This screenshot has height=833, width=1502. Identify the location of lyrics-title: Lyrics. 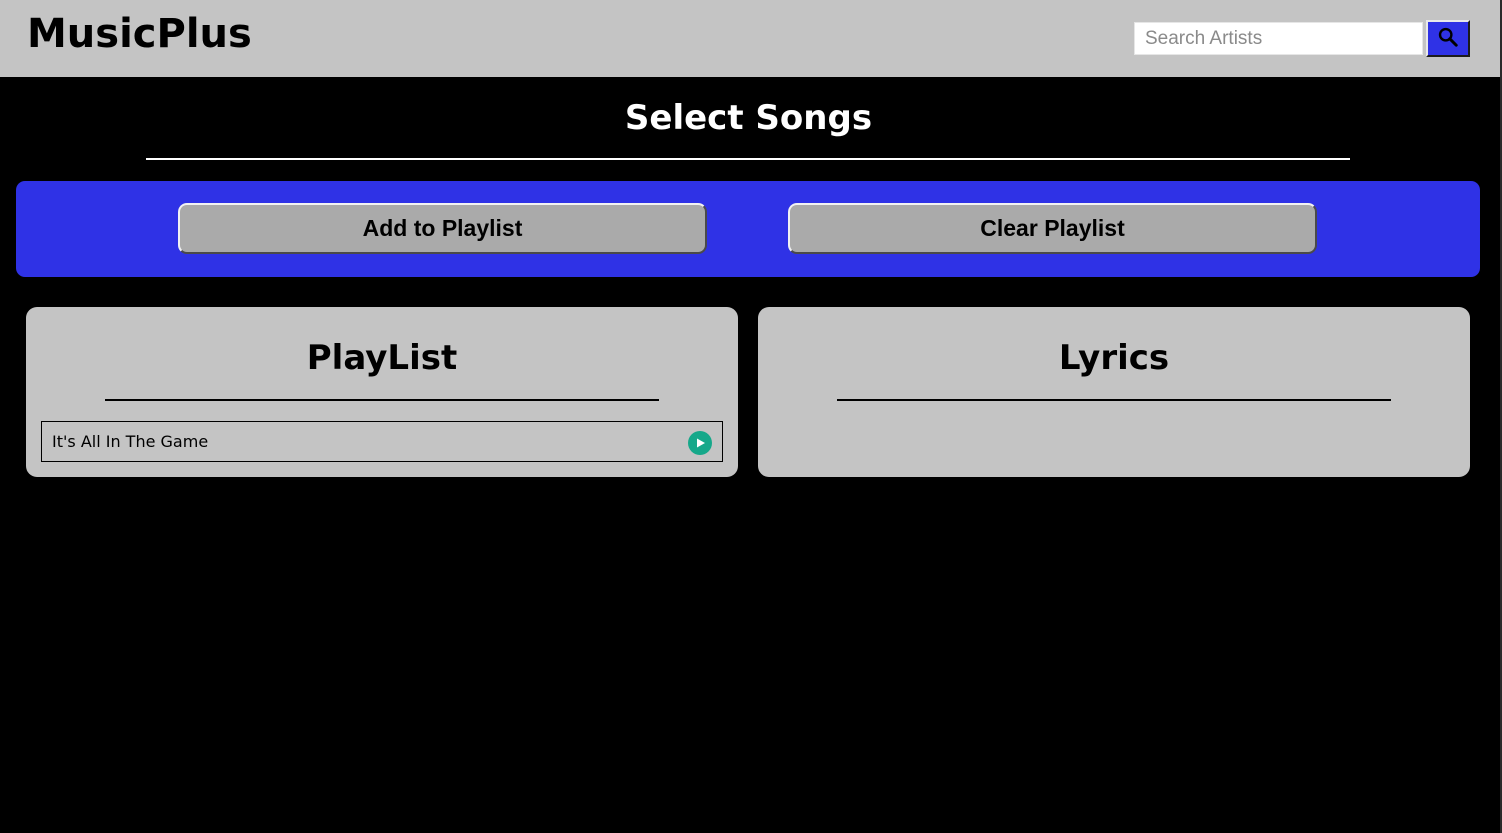
(1114, 358).